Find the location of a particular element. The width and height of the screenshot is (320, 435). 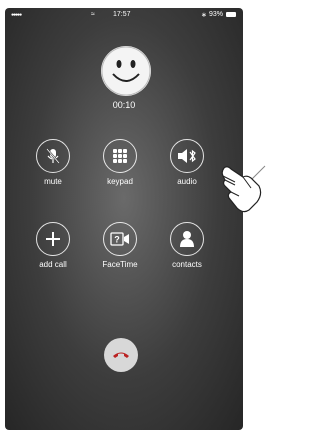

call-duration: 00:10 is located at coordinates (124, 105).